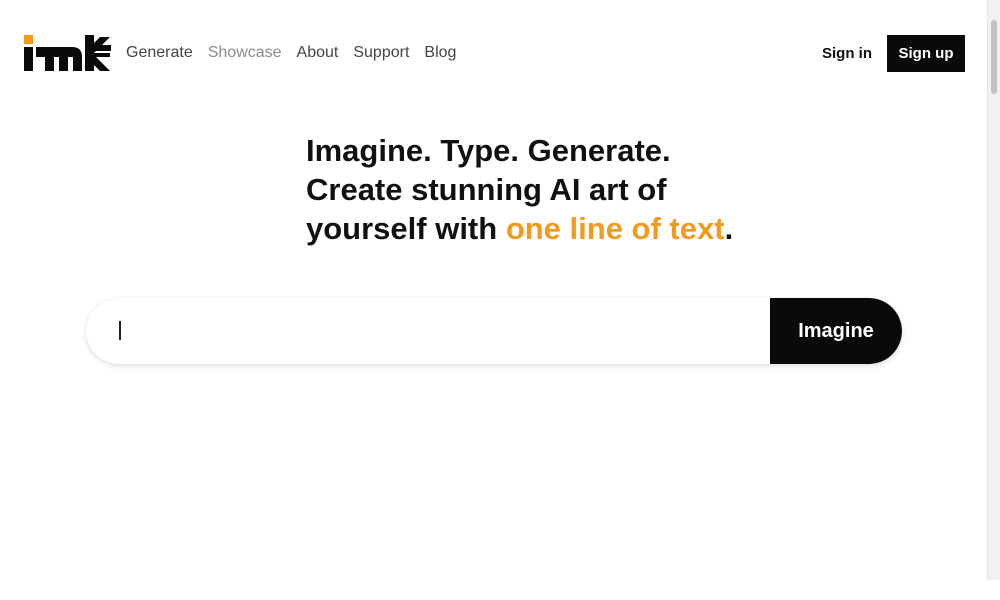 The image size is (1000, 600). What do you see at coordinates (993, 290) in the screenshot?
I see `page-scrollbar` at bounding box center [993, 290].